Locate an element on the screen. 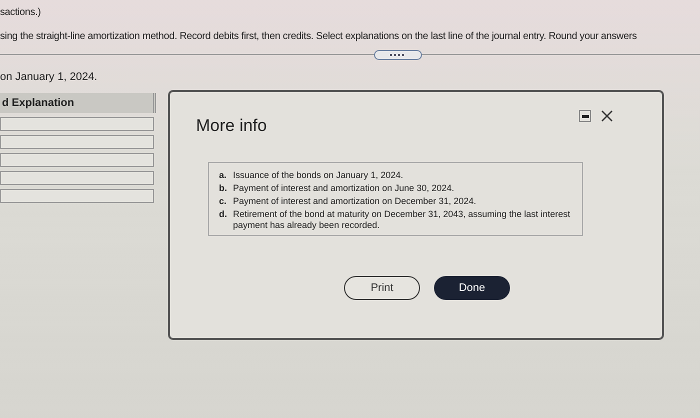  minimize-icon is located at coordinates (585, 116).